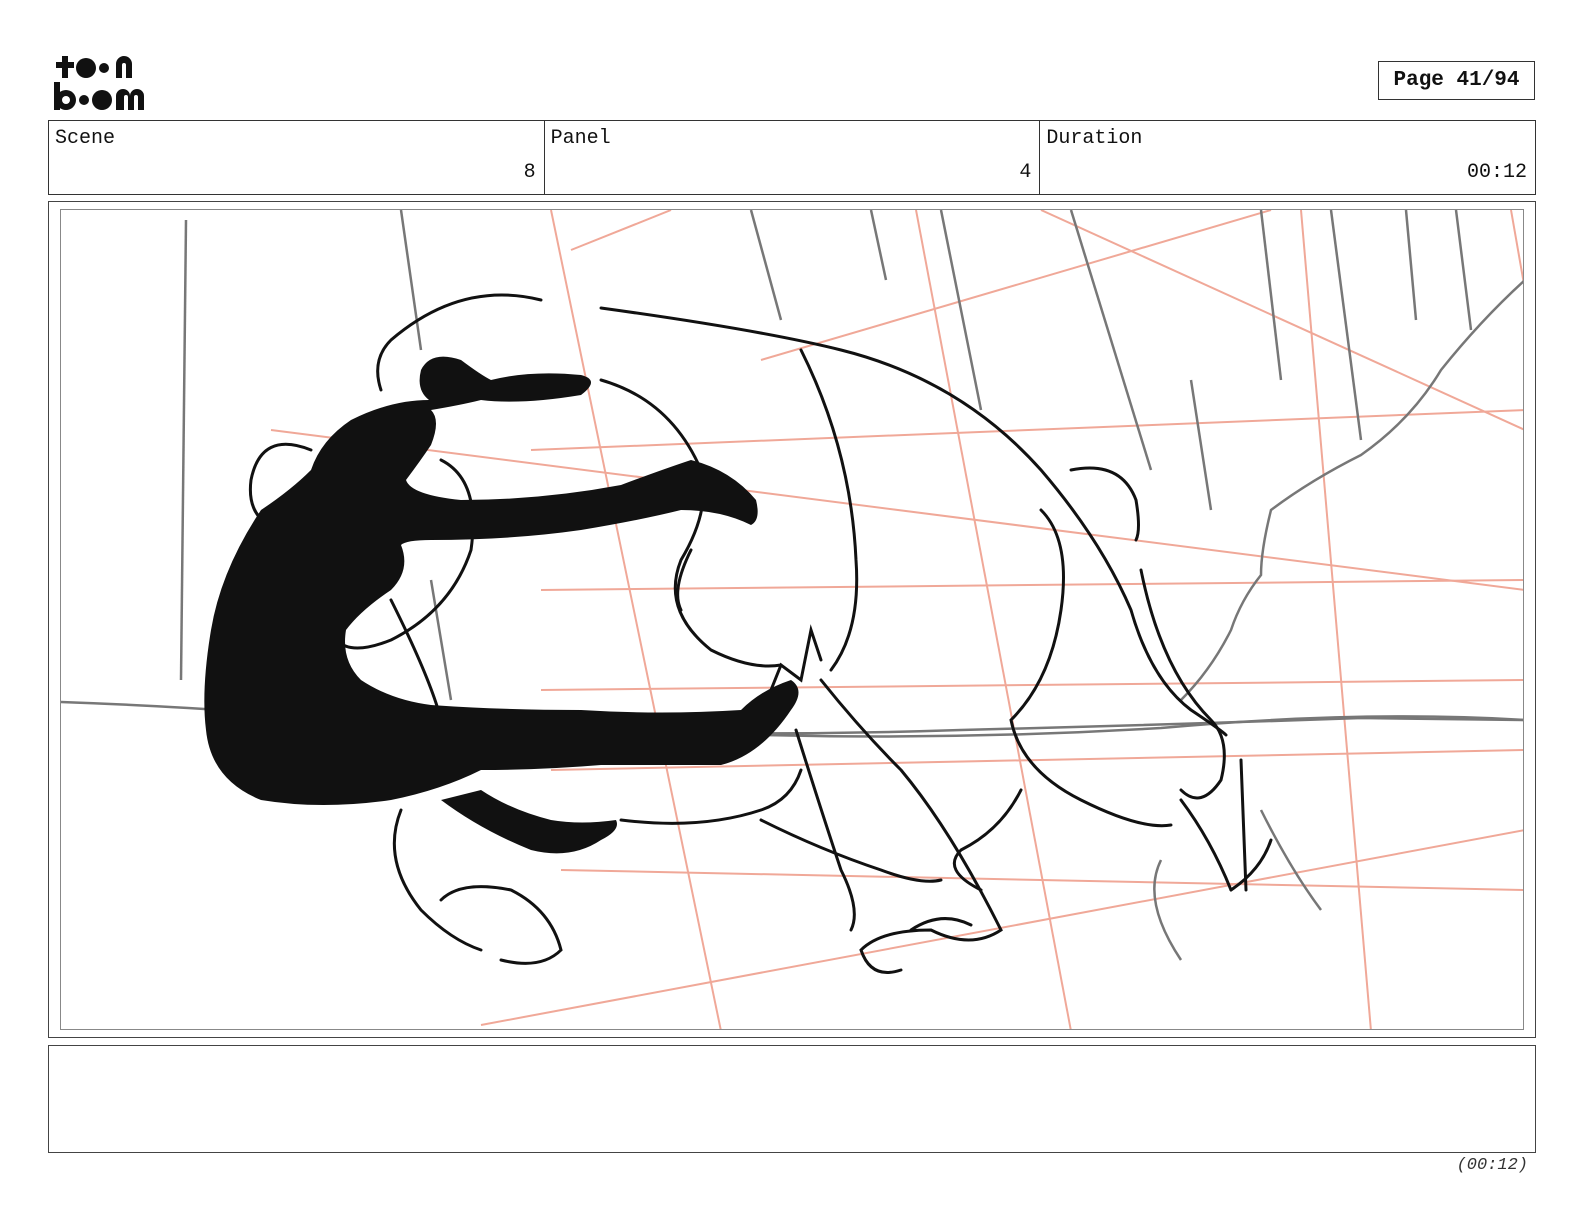  I want to click on panel-notes-box, so click(792, 1099).